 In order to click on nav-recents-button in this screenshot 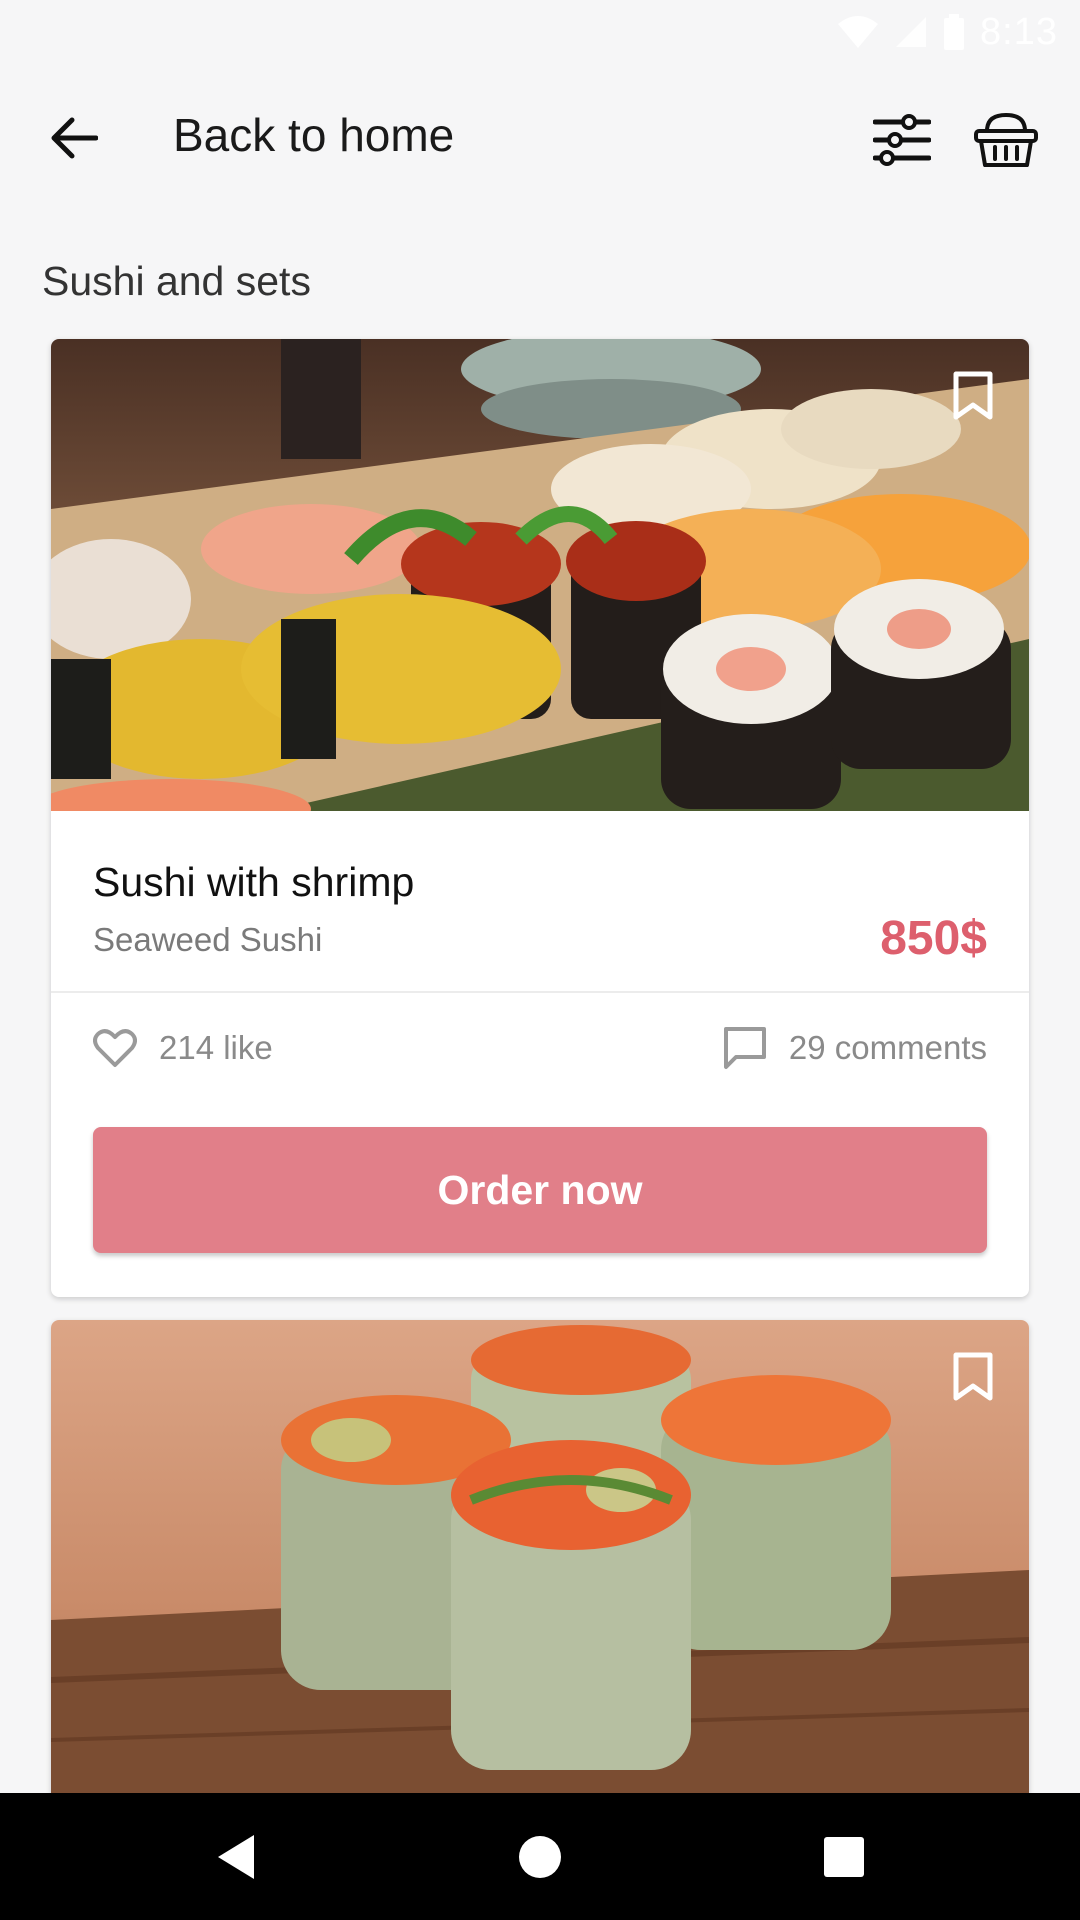, I will do `click(844, 1857)`.